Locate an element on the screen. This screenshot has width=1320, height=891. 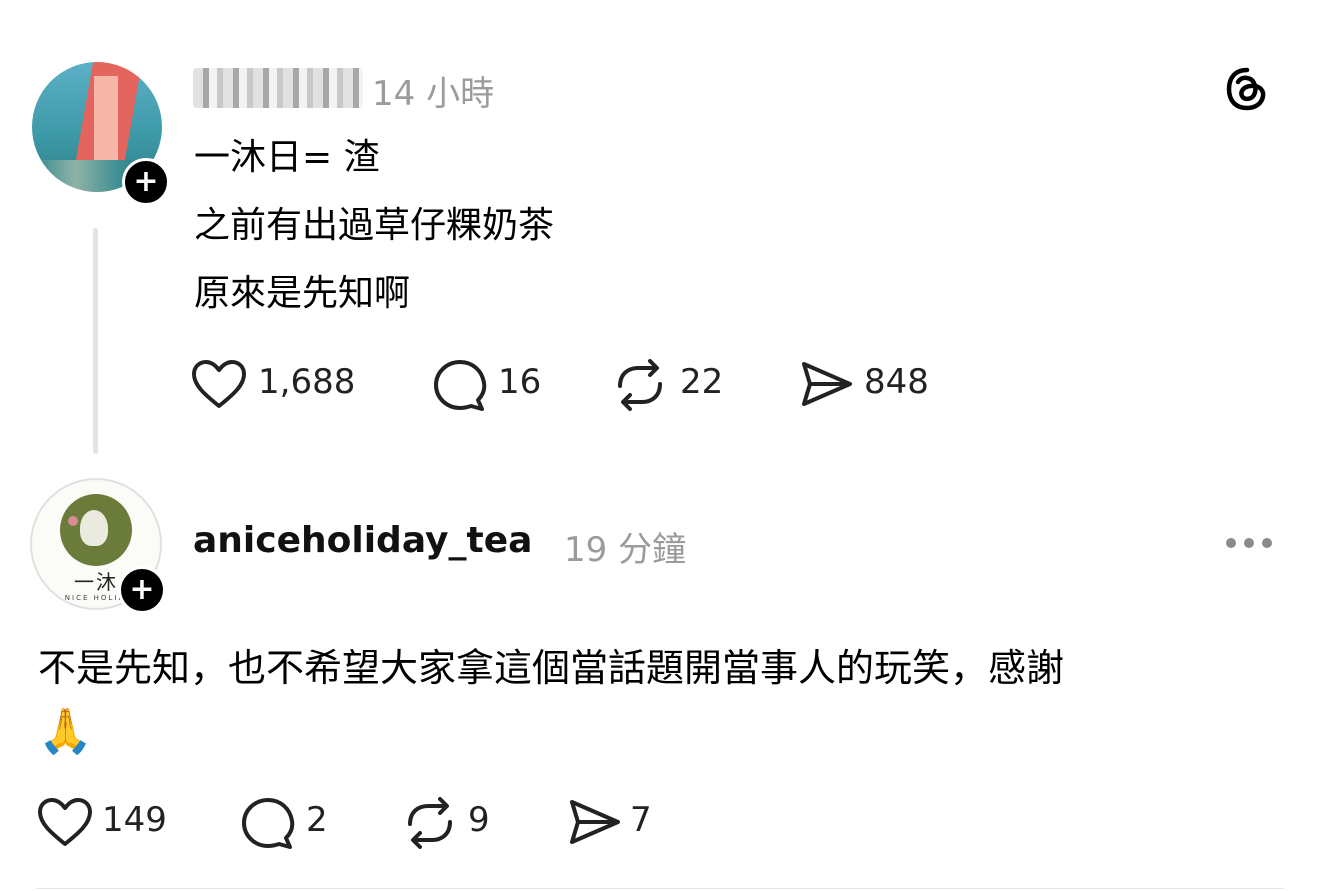
comment-count: 2 is located at coordinates (317, 820).